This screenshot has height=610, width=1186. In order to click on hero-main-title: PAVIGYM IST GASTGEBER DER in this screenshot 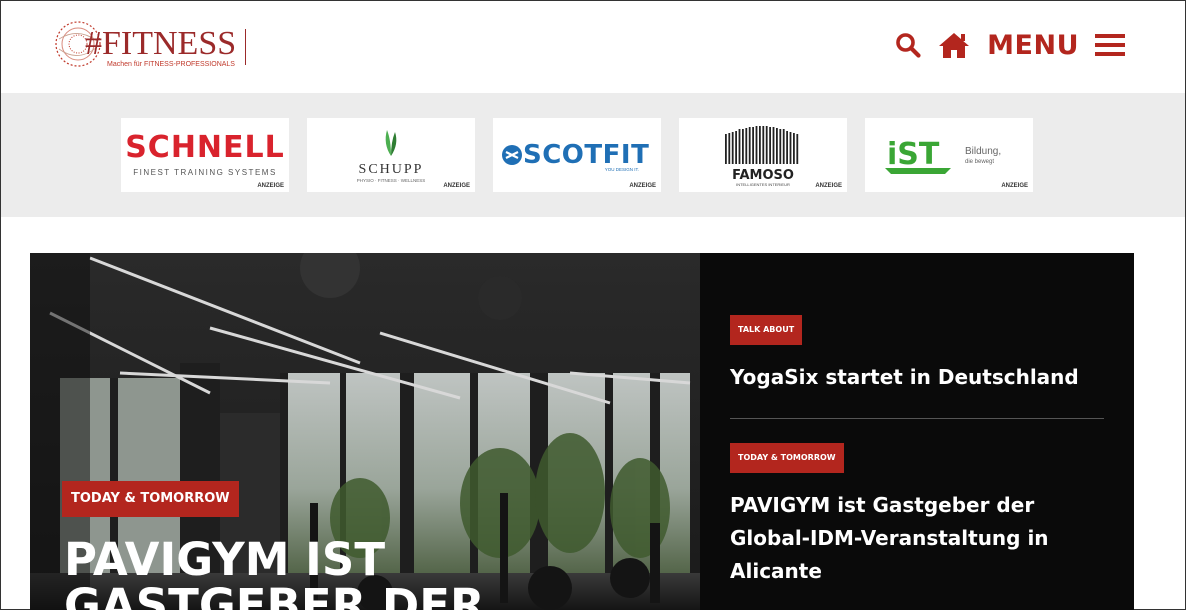, I will do `click(274, 573)`.